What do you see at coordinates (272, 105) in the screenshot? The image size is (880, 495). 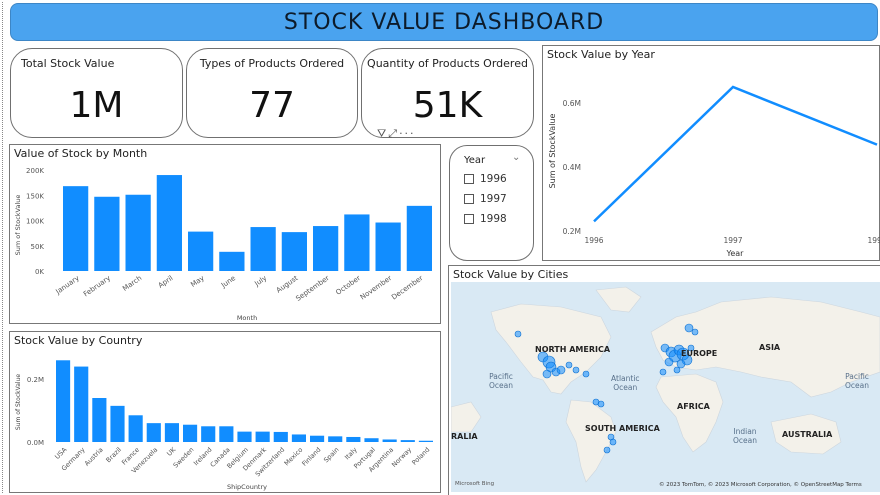 I see `card-value: 77` at bounding box center [272, 105].